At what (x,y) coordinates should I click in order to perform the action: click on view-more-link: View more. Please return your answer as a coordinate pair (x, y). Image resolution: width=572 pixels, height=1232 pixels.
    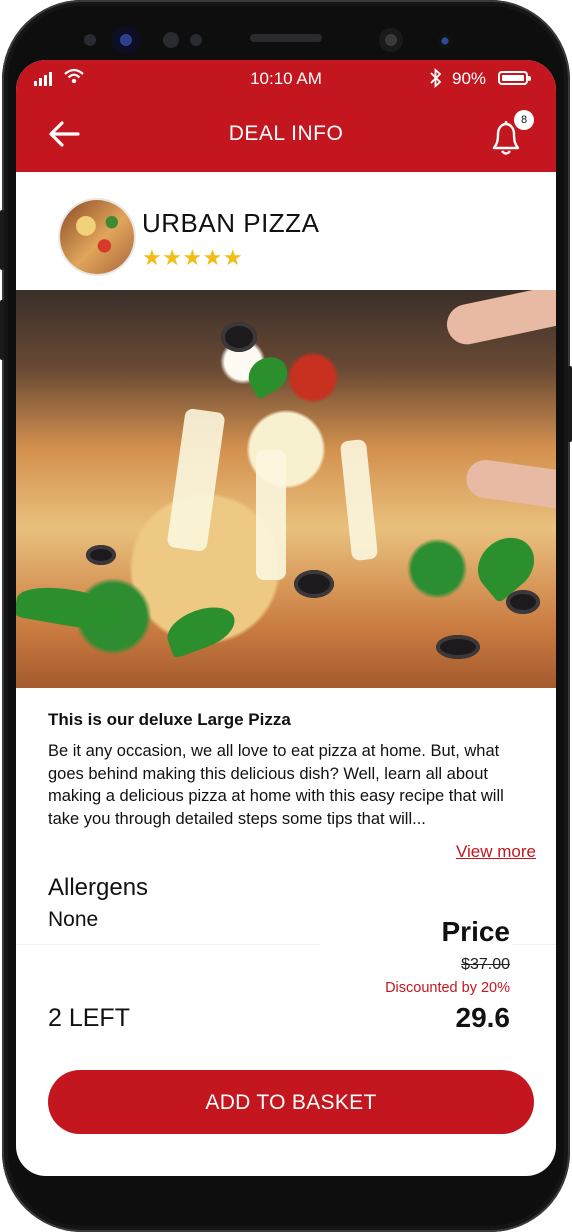
    Looking at the image, I should click on (496, 852).